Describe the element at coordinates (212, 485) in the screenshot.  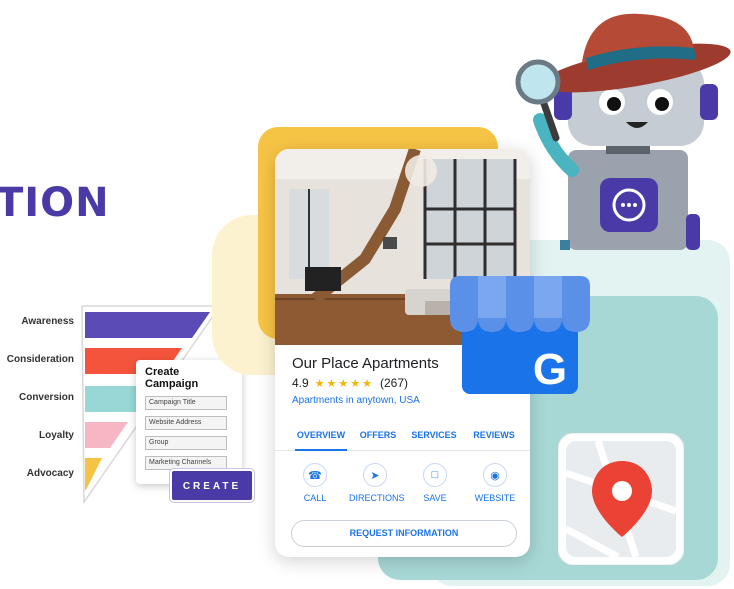
I see `create-button: CREATE` at that location.